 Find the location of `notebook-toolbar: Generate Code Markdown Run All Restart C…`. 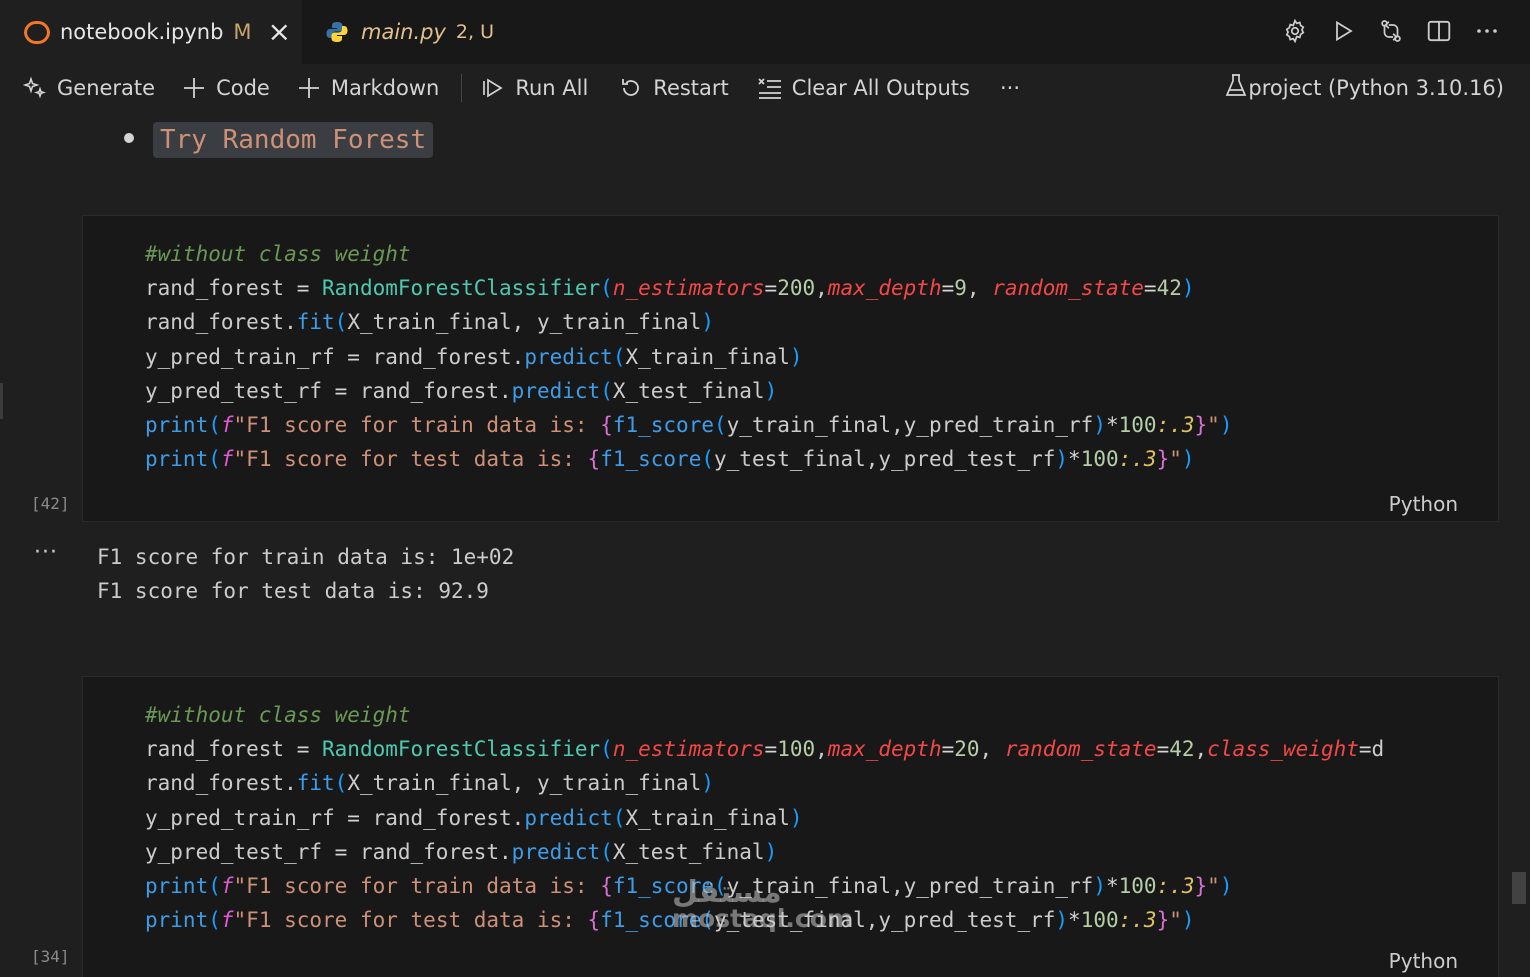

notebook-toolbar: Generate Code Markdown Run All Restart C… is located at coordinates (765, 88).